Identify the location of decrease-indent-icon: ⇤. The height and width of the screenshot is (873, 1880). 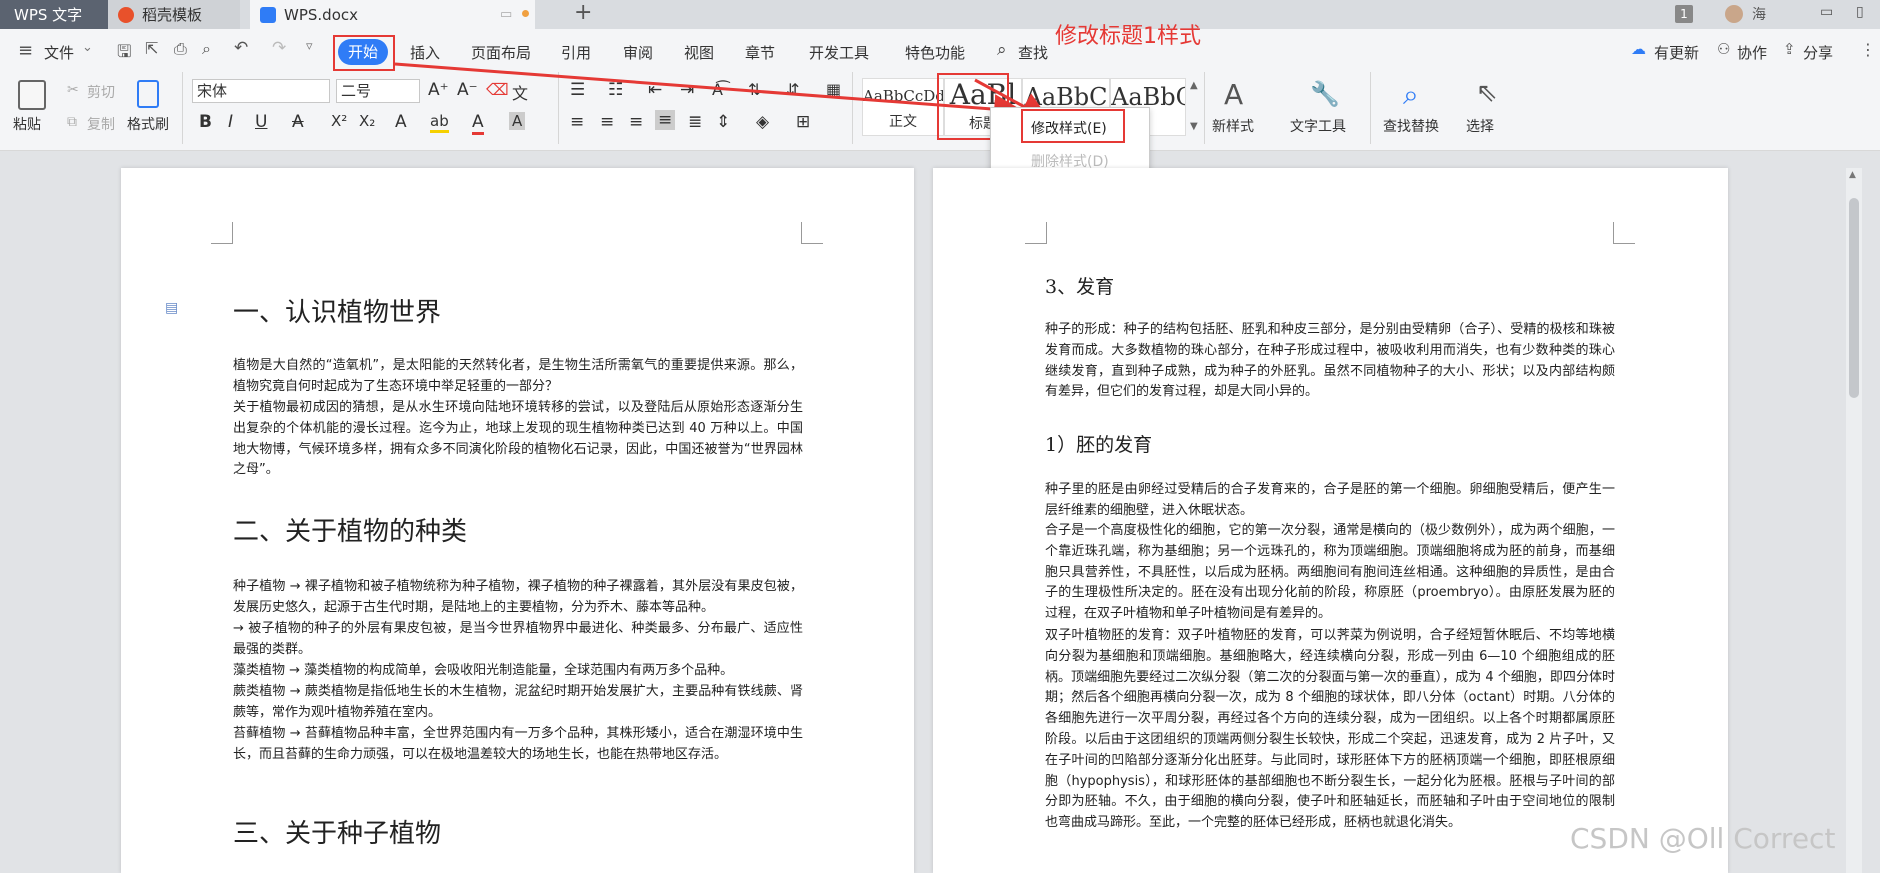
(655, 90).